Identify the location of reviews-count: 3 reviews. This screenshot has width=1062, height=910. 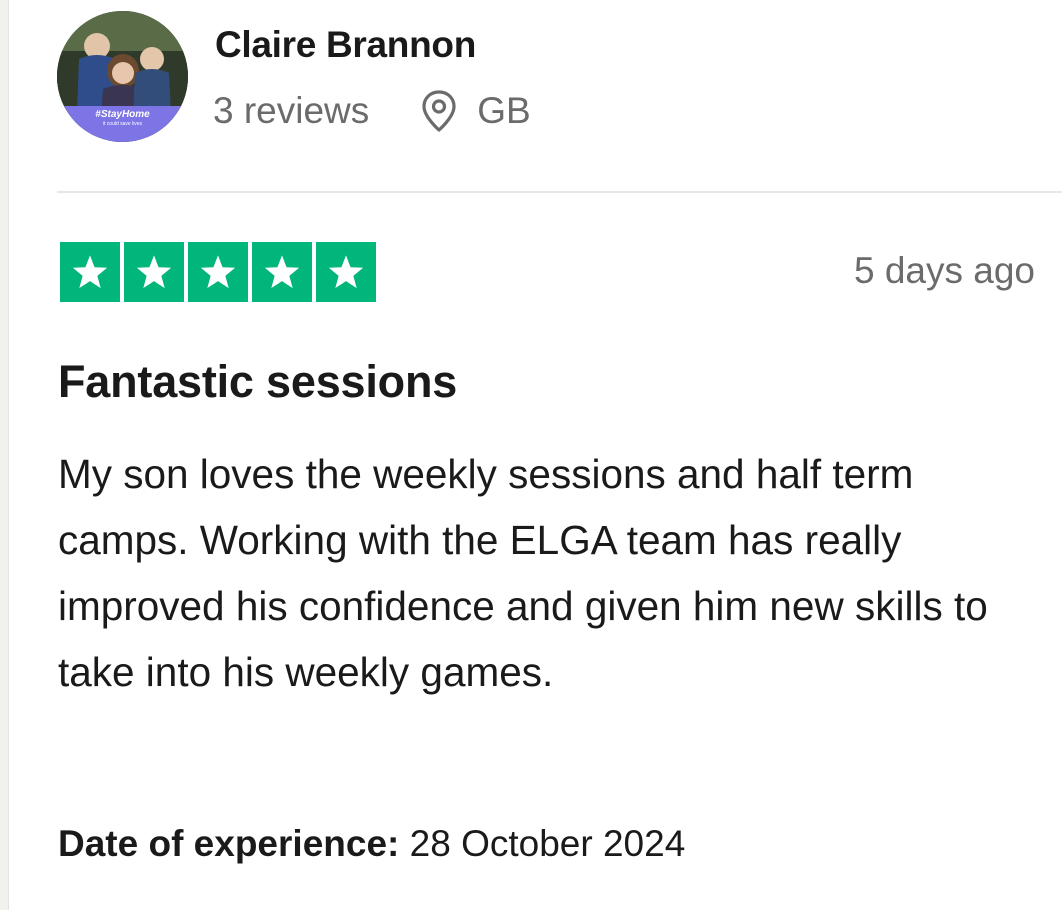
(291, 110).